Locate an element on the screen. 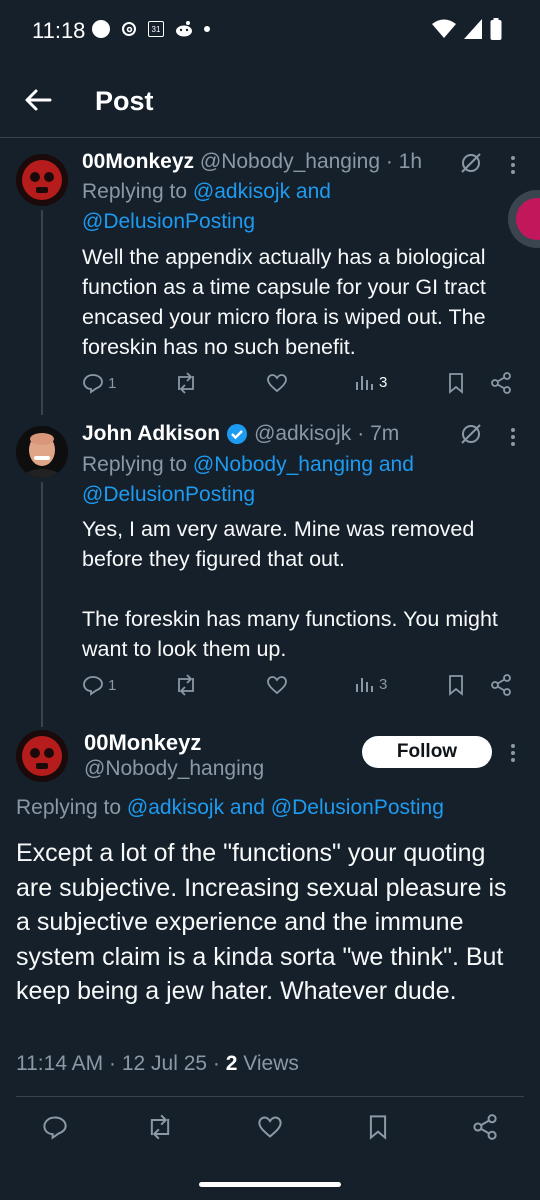 The height and width of the screenshot is (1200, 540). do-not-disturb-icon is located at coordinates (101, 29).